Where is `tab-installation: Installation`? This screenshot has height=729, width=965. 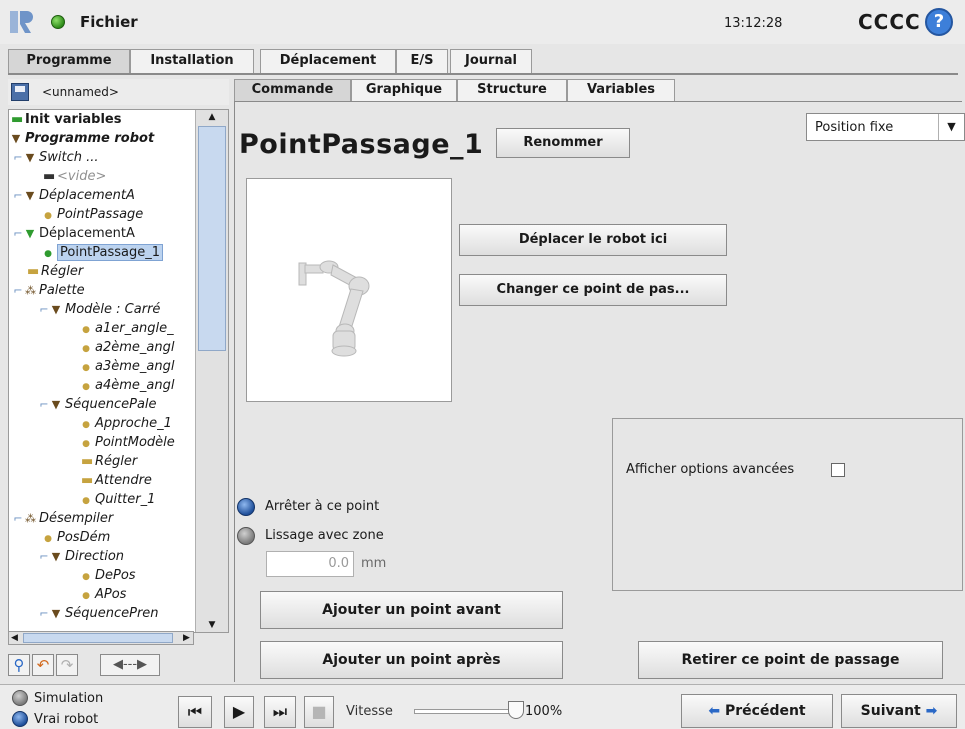 tab-installation: Installation is located at coordinates (192, 61).